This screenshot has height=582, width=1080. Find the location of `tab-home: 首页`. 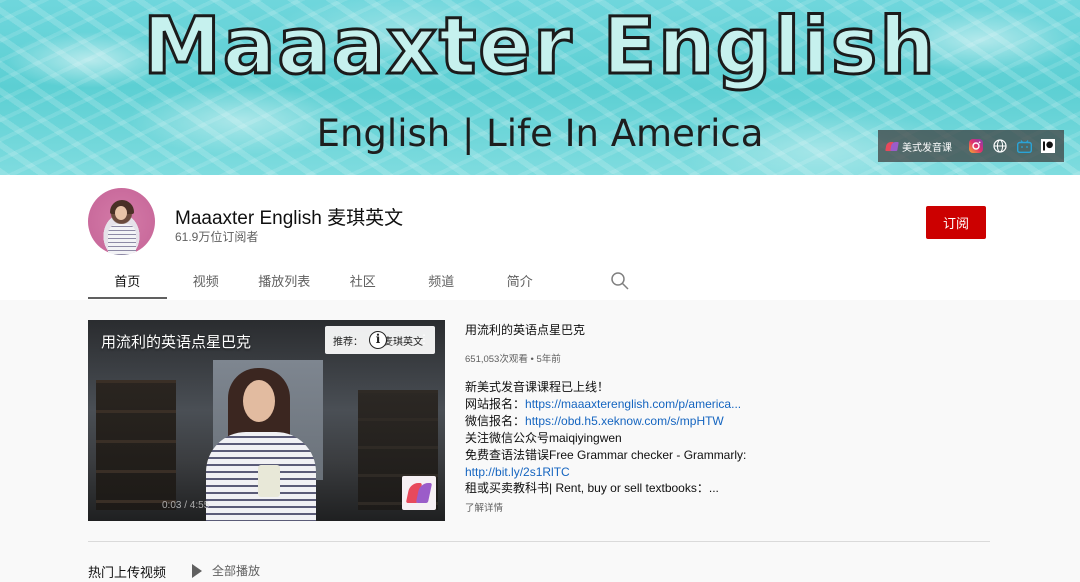

tab-home: 首页 is located at coordinates (127, 280).